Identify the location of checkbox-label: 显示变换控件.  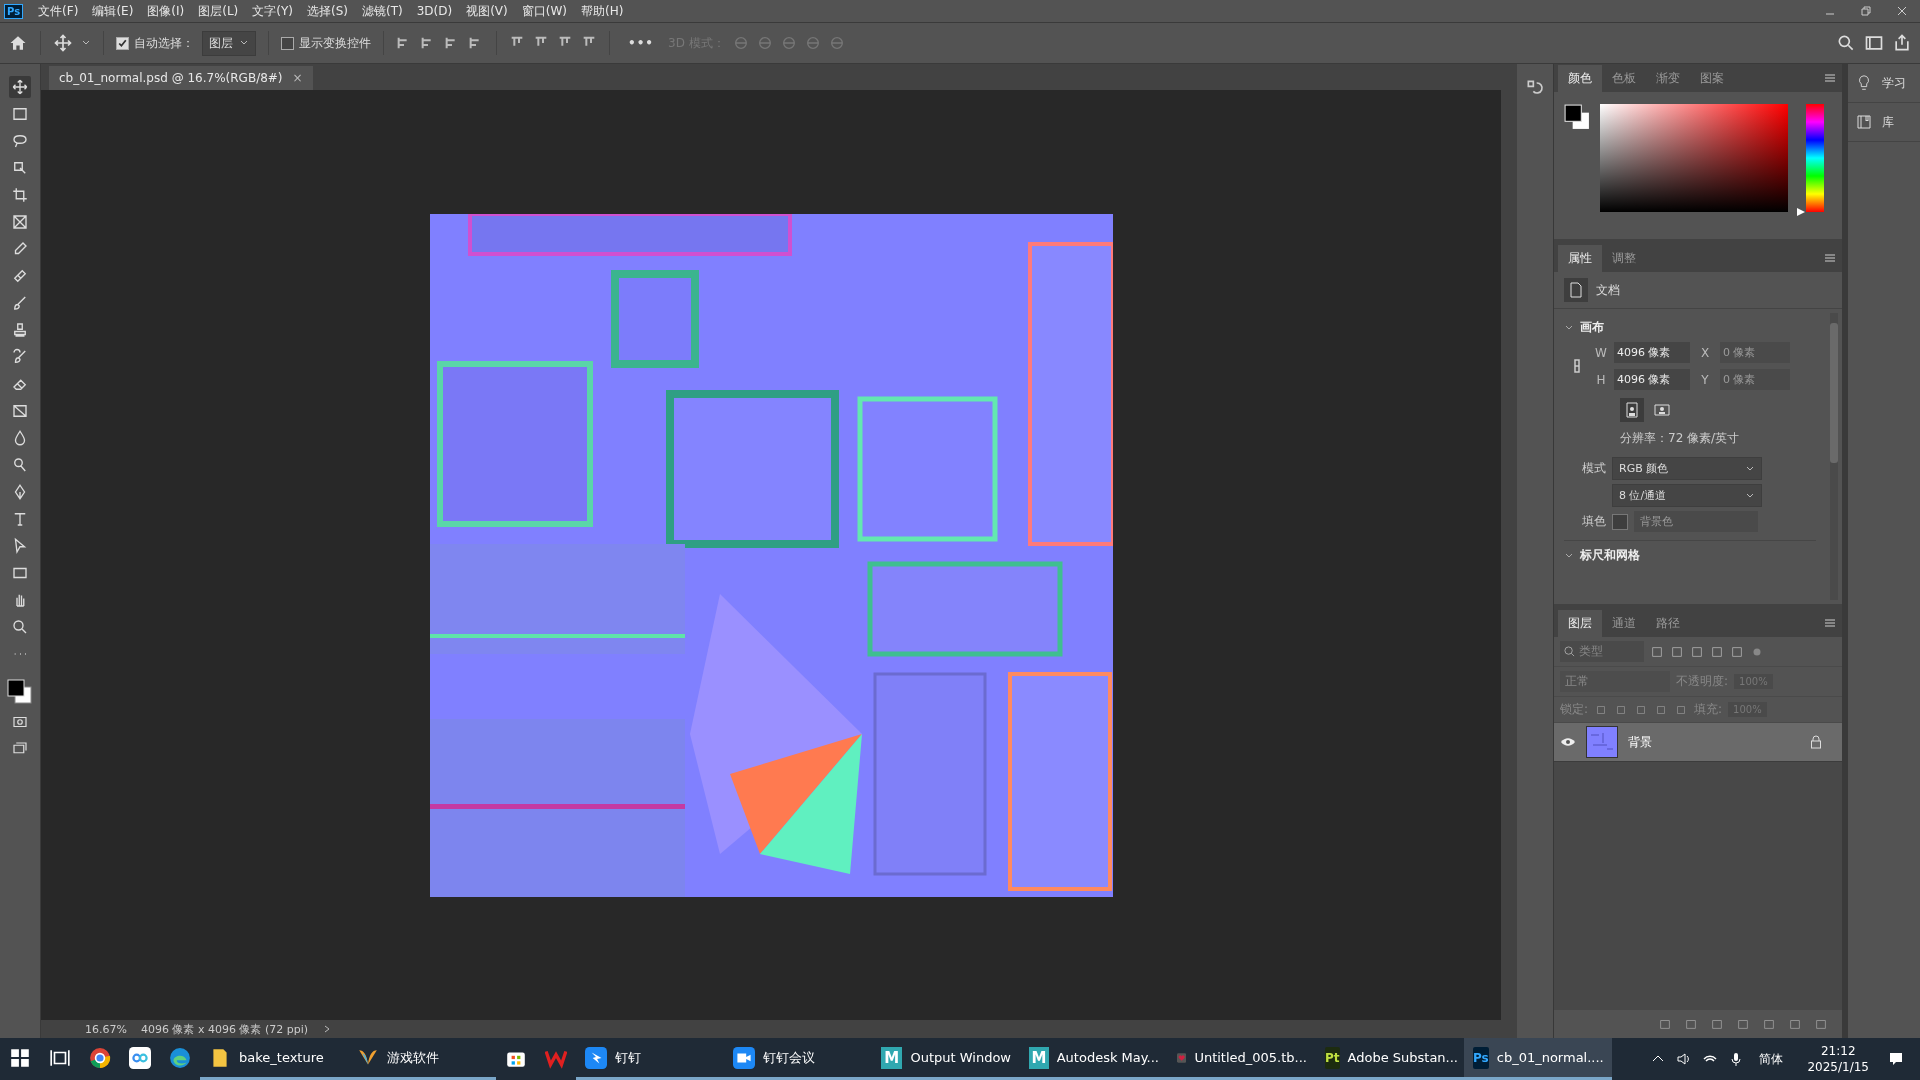
(335, 43).